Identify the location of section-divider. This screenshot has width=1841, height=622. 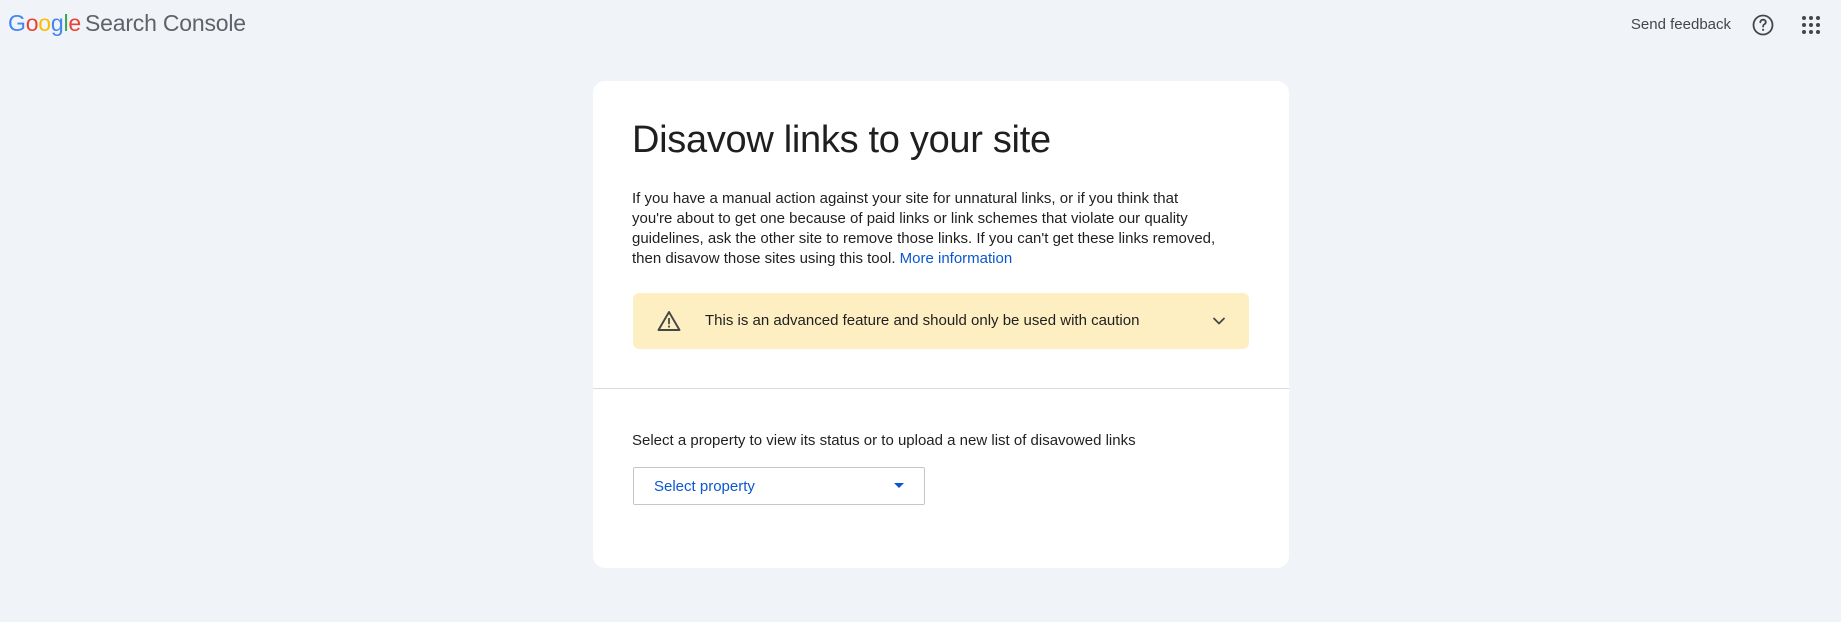
(941, 388).